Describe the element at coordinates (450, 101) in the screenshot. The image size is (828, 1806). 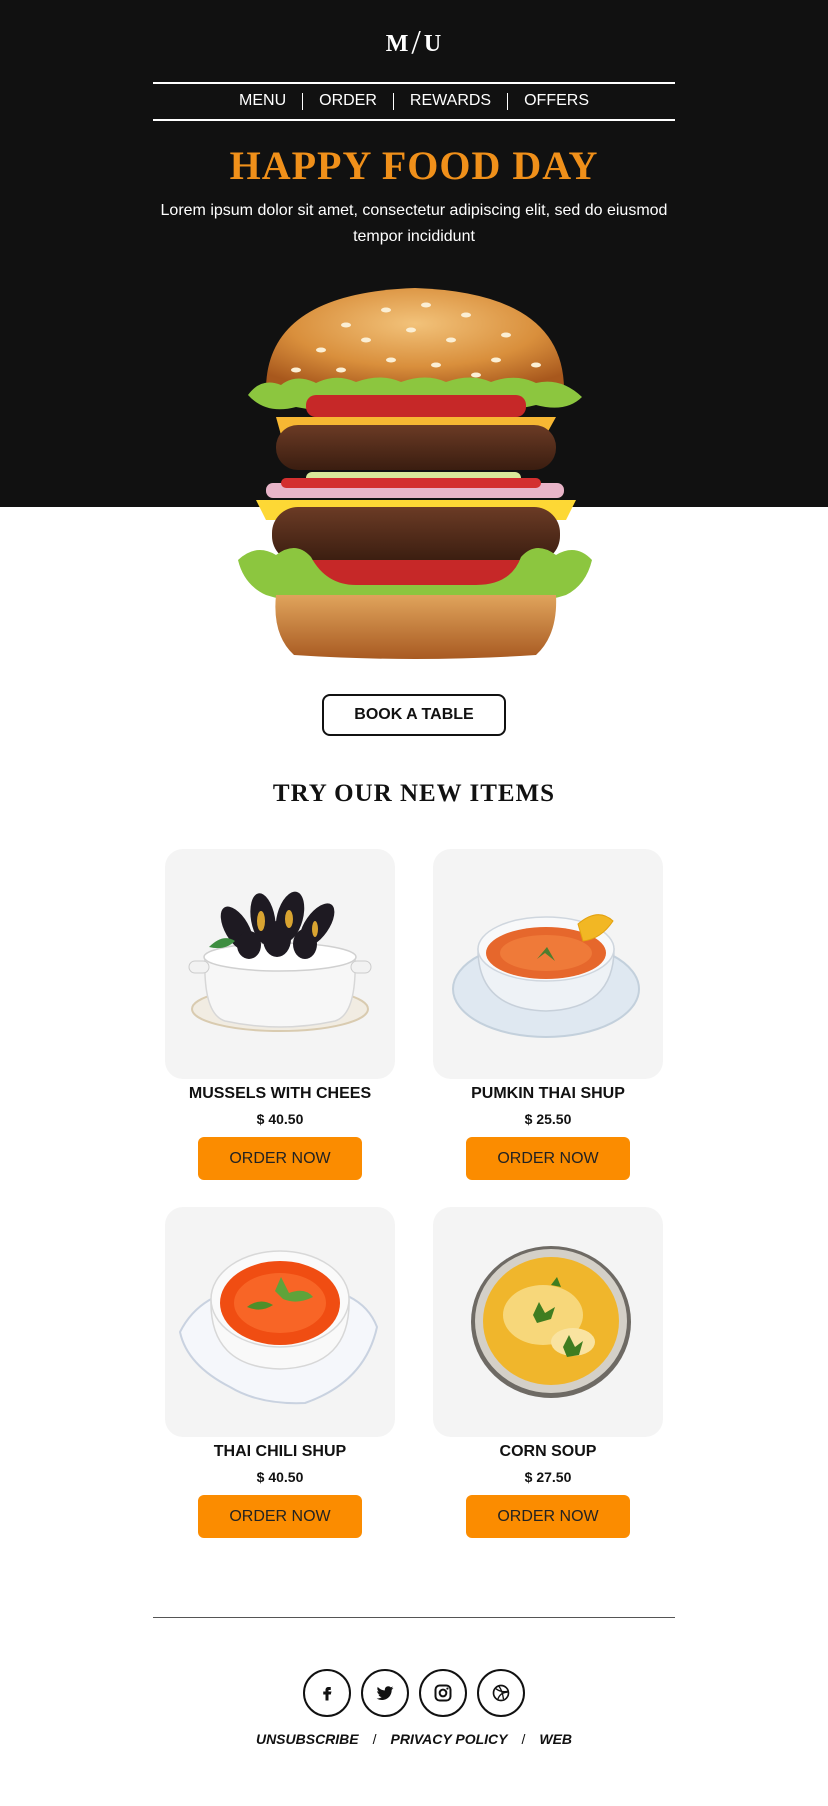
I see `nav-item-rewards: REWARDS` at that location.